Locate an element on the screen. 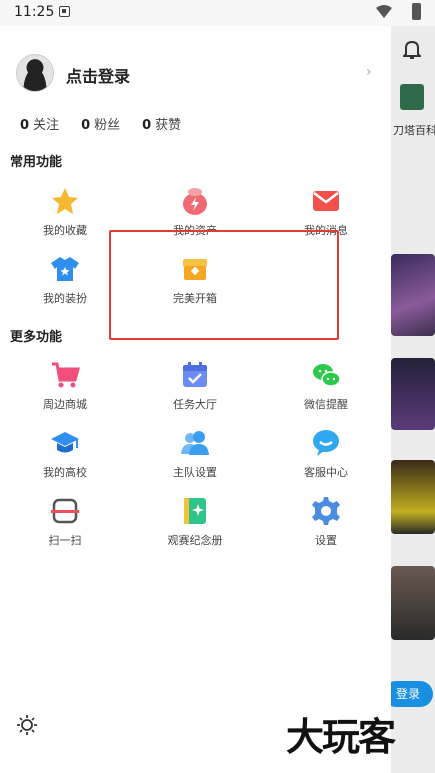 This screenshot has width=435, height=773. feature-favorites: 我的收藏 is located at coordinates (65, 215).